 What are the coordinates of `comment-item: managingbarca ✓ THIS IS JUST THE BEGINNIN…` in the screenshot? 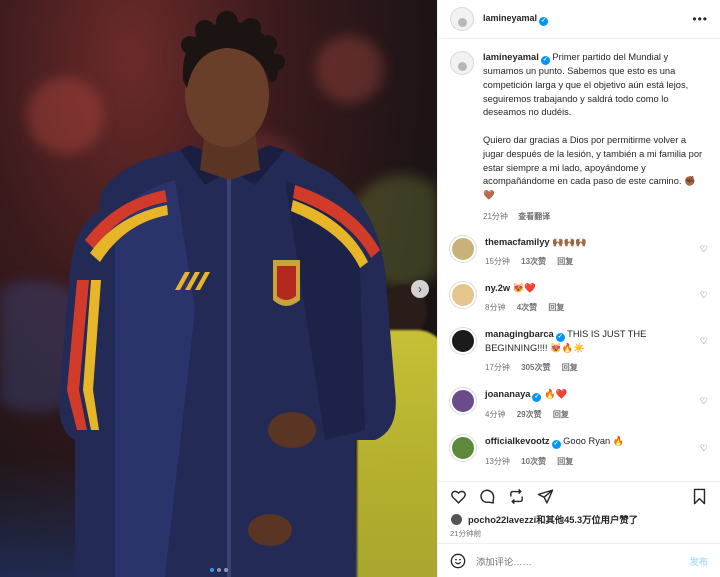 It's located at (579, 350).